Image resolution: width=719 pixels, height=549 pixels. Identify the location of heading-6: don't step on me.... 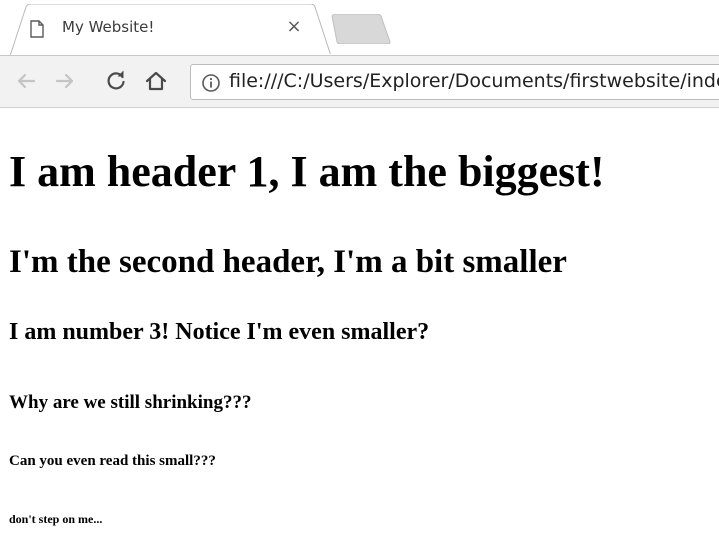
(56, 519).